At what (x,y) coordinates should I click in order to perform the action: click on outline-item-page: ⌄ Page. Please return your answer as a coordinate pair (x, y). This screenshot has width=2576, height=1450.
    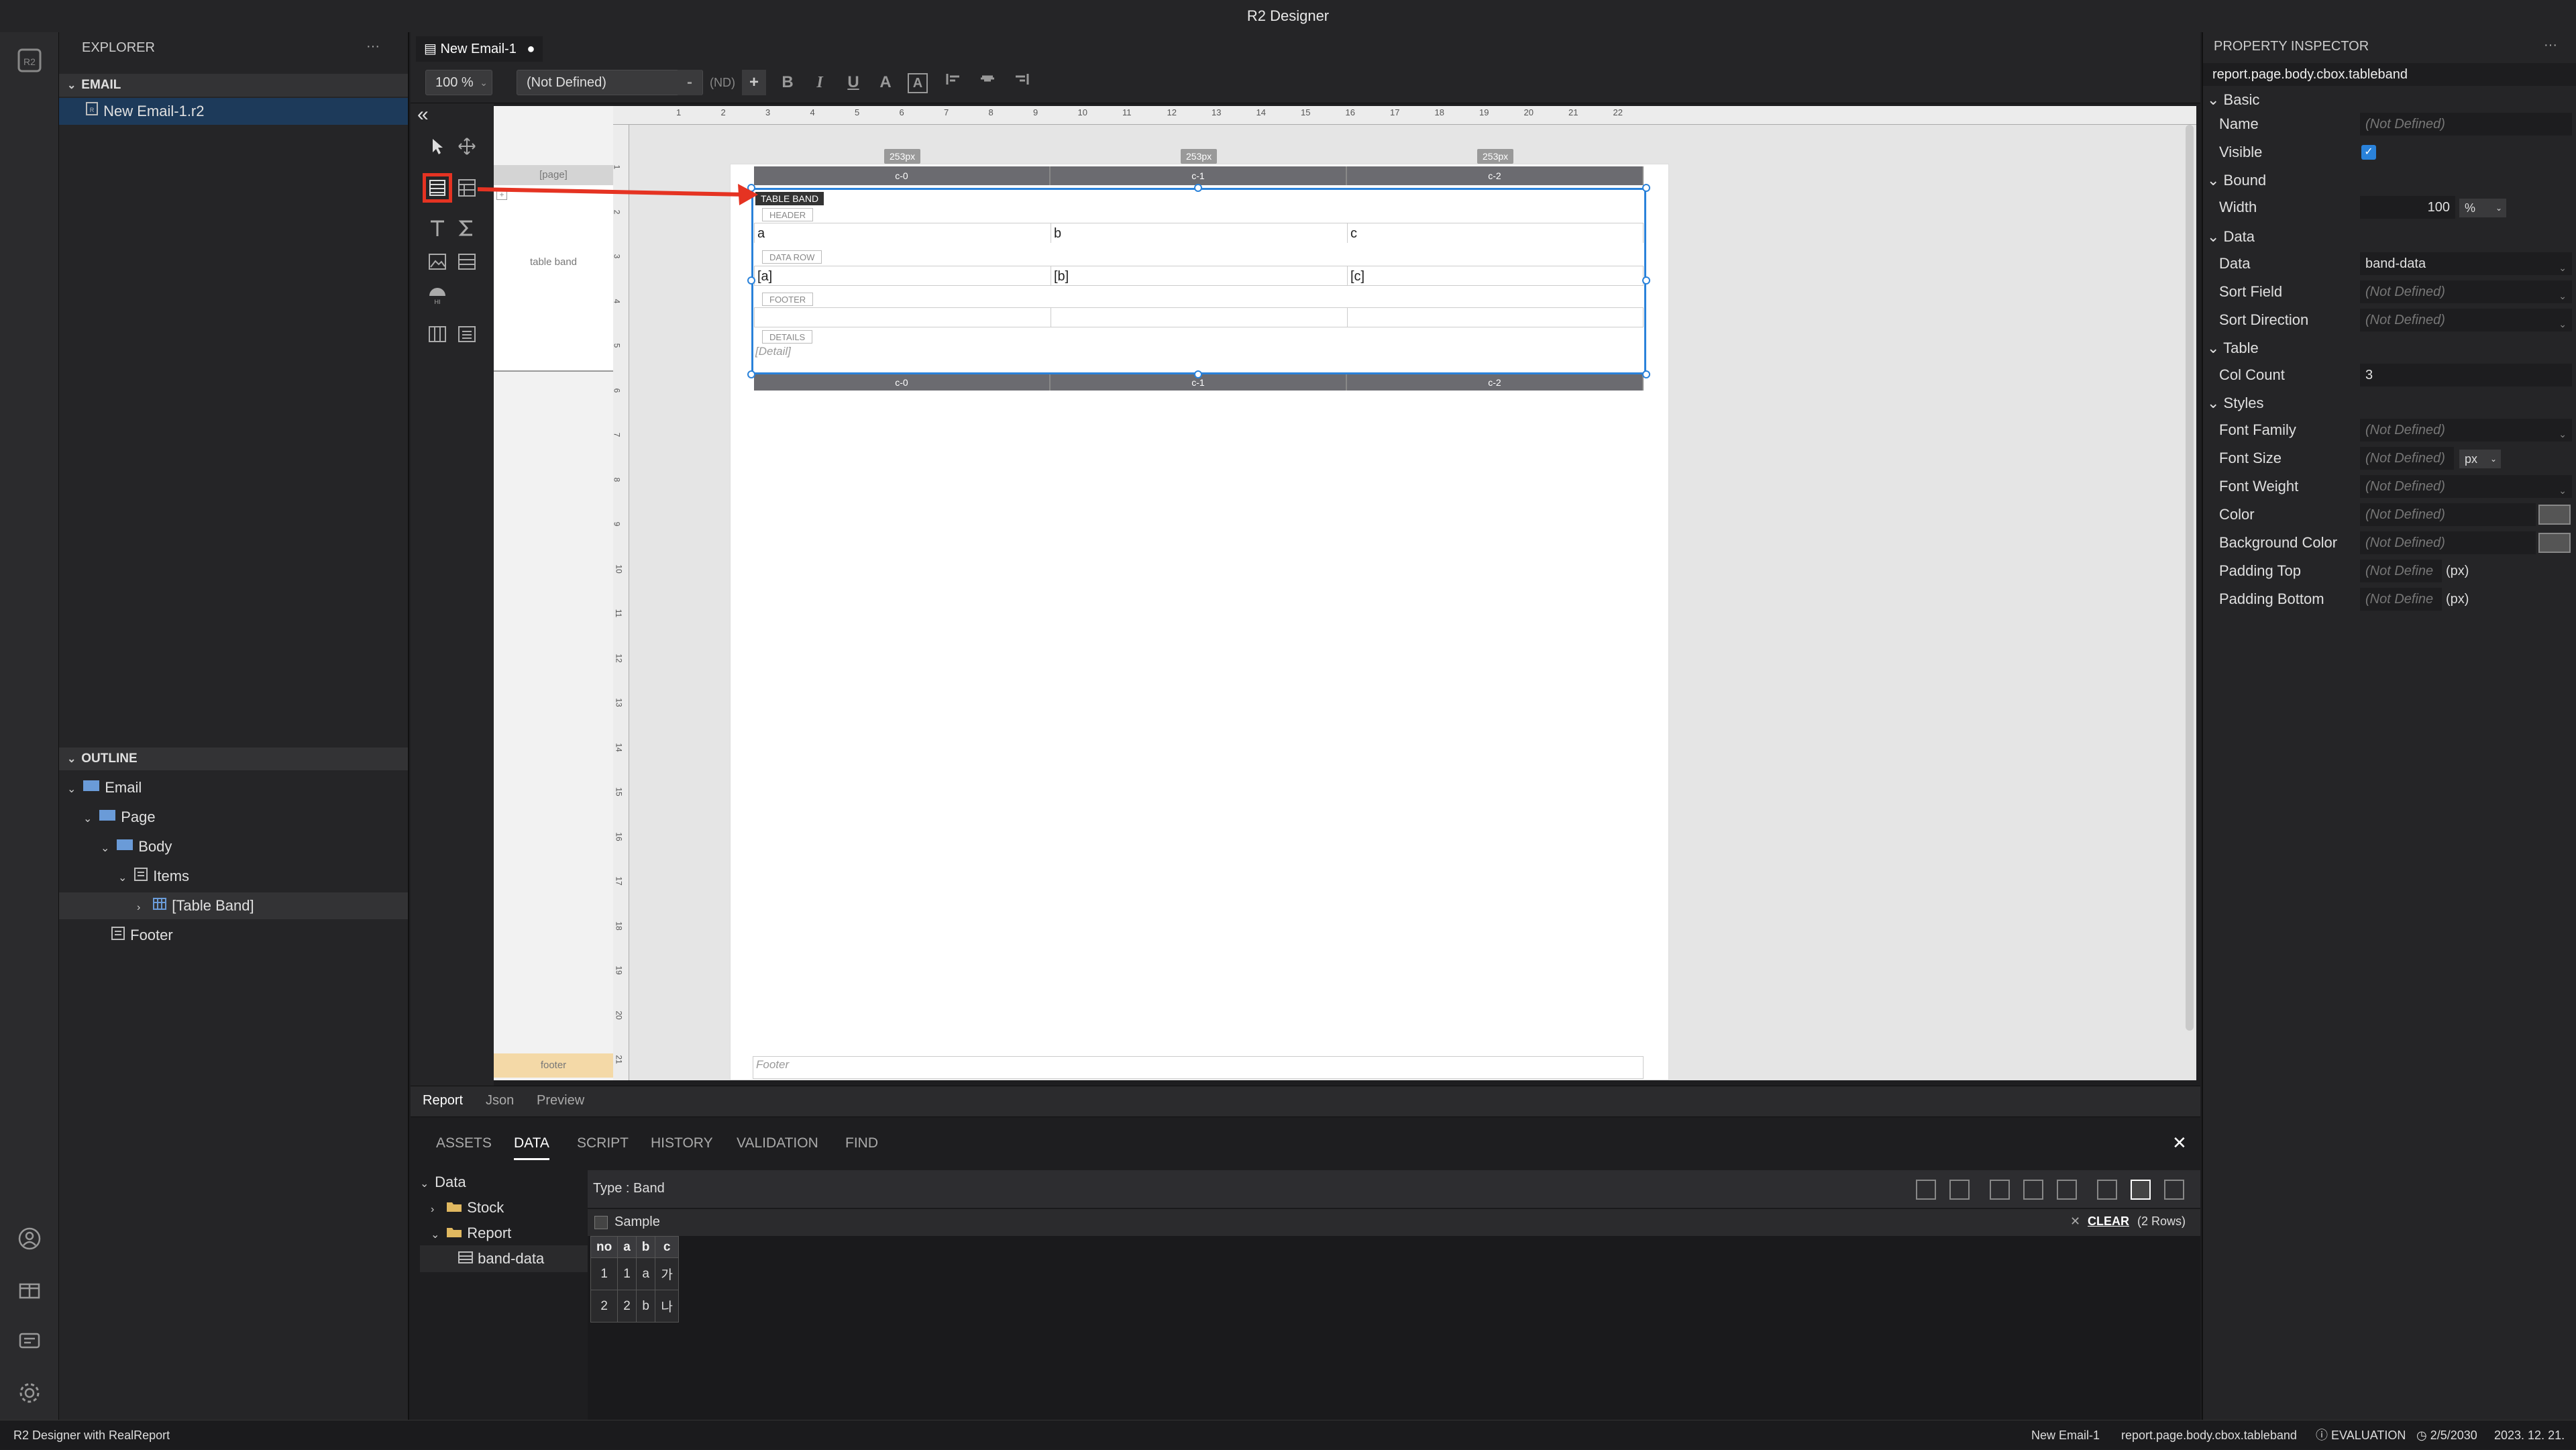
    Looking at the image, I should click on (119, 817).